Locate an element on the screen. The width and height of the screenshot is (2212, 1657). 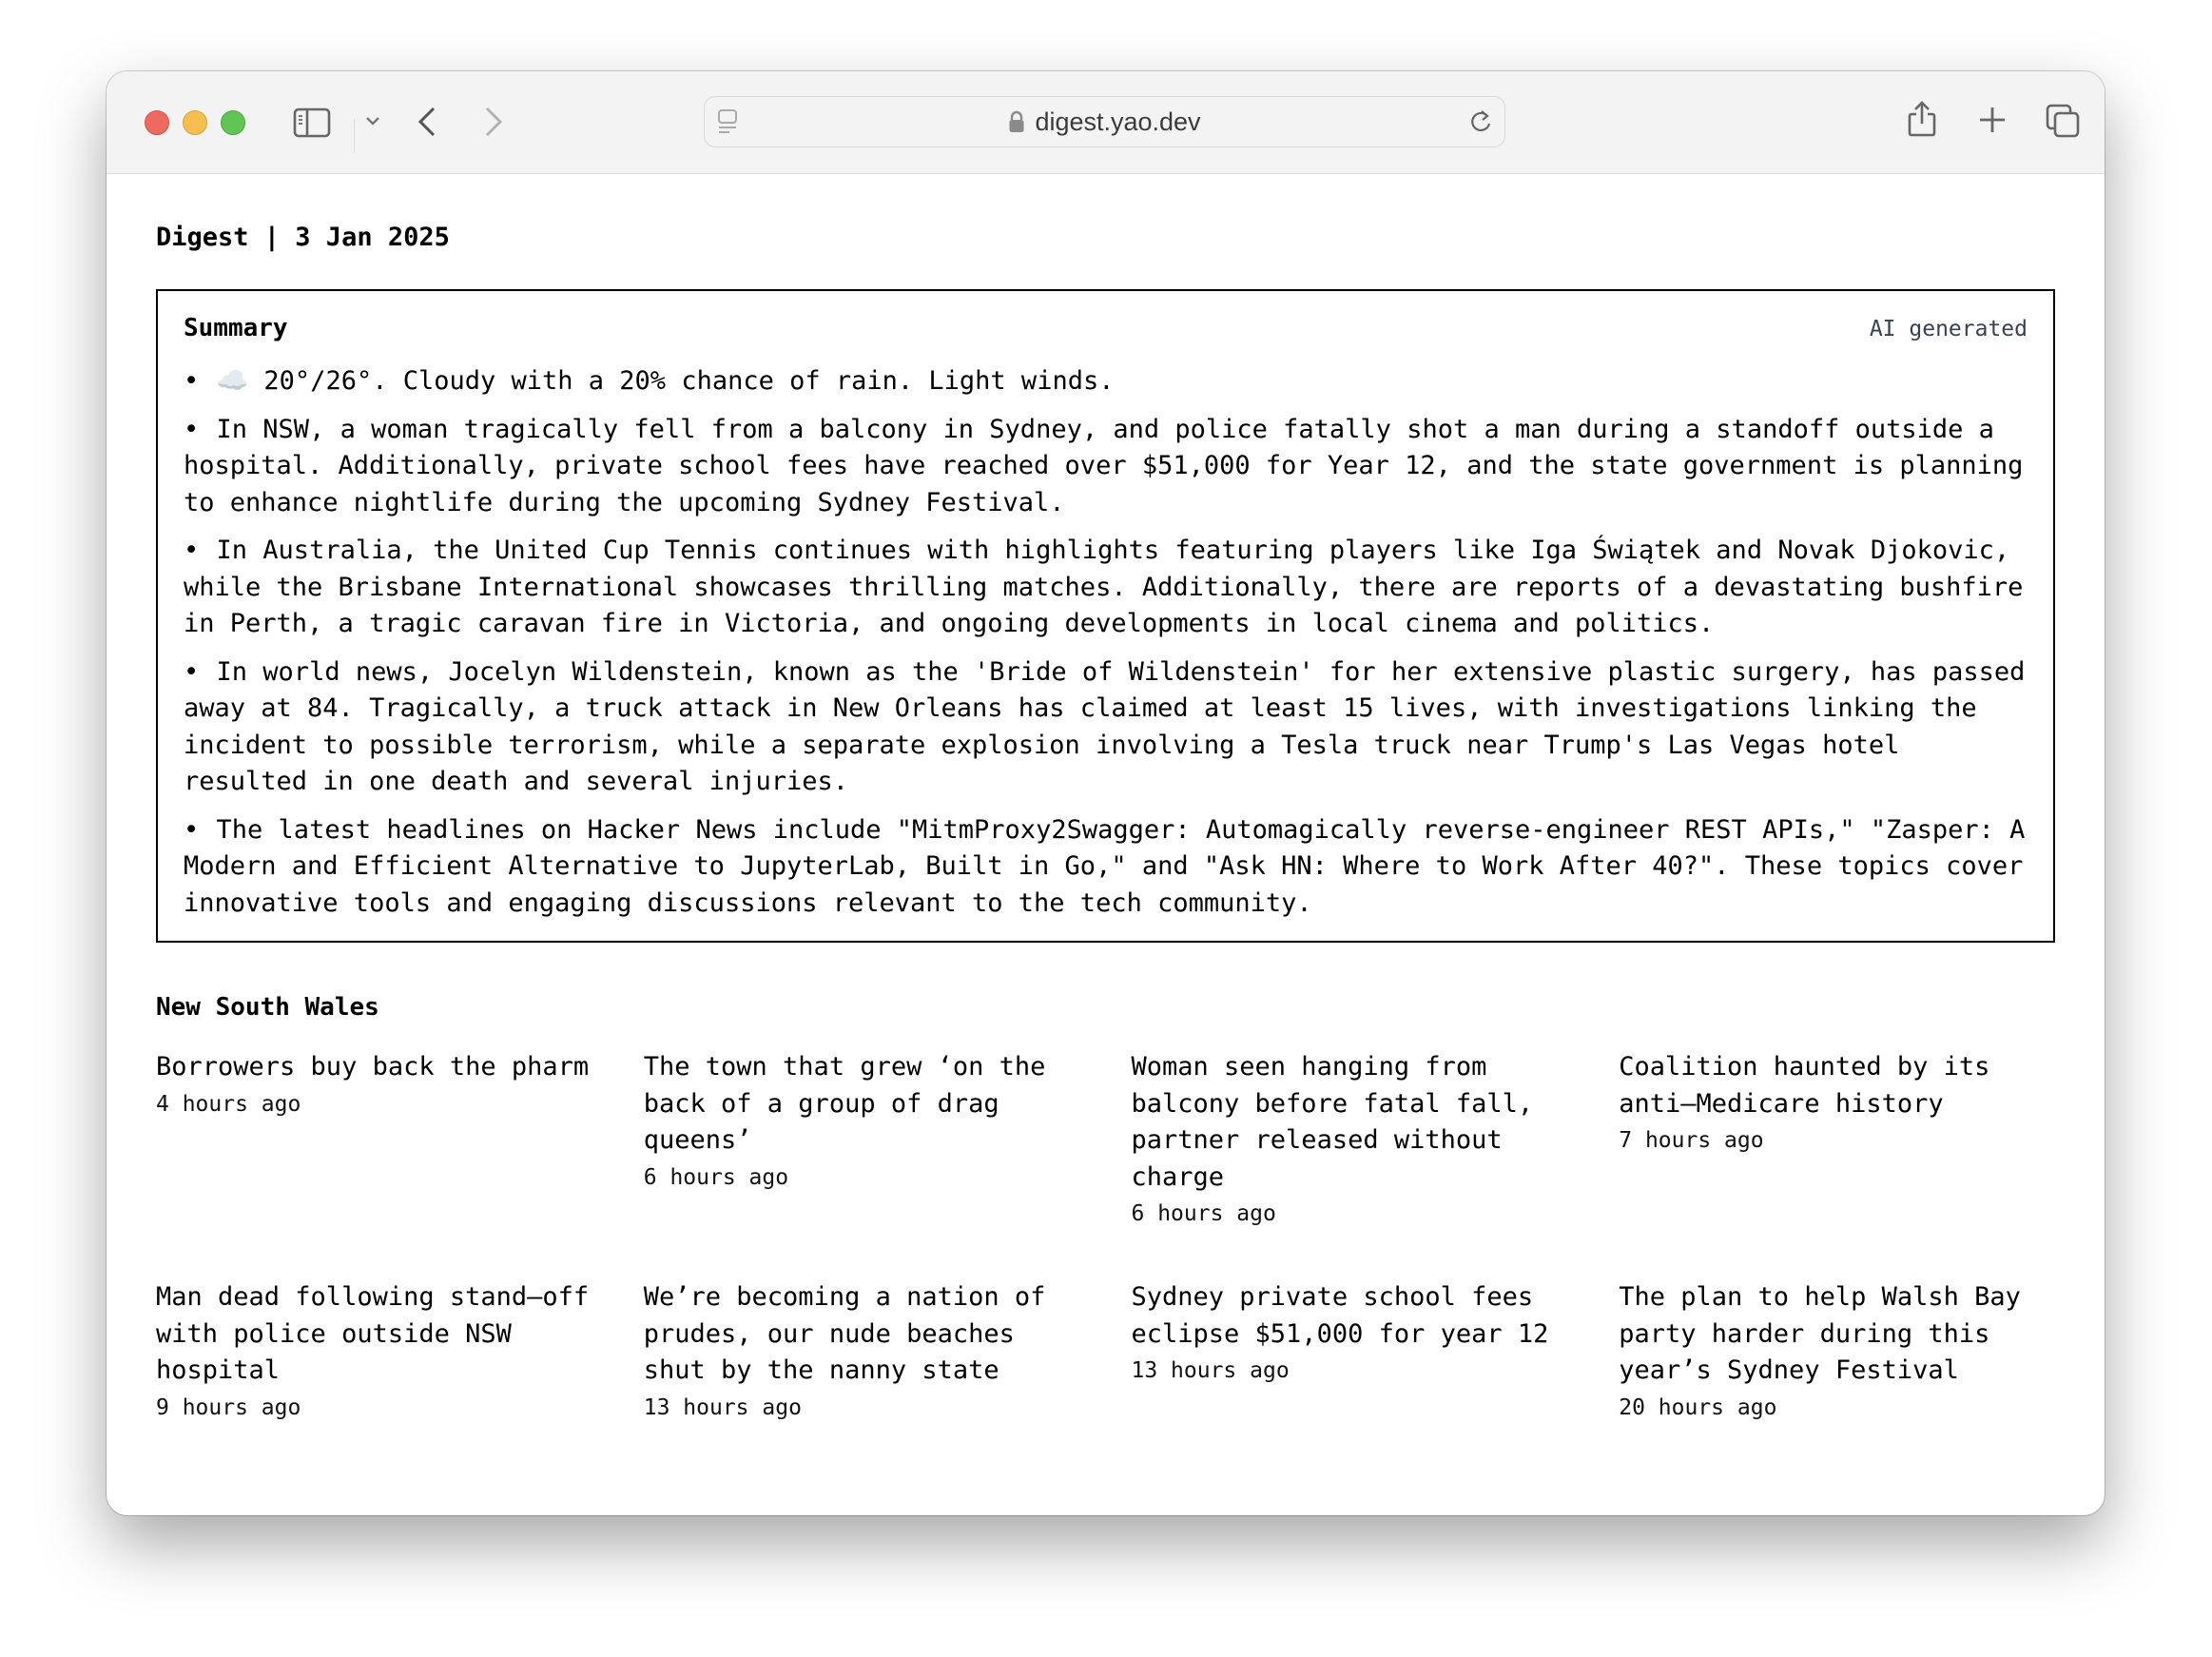
ai-generated-label: AI generated is located at coordinates (1948, 329).